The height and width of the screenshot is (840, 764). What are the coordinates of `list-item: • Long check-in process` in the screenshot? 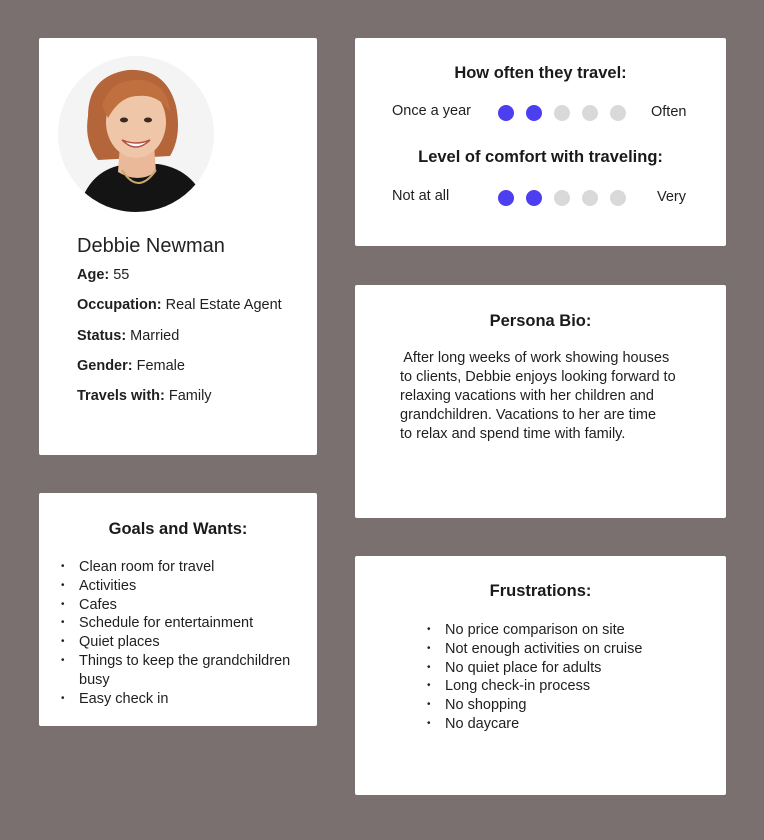 It's located at (572, 686).